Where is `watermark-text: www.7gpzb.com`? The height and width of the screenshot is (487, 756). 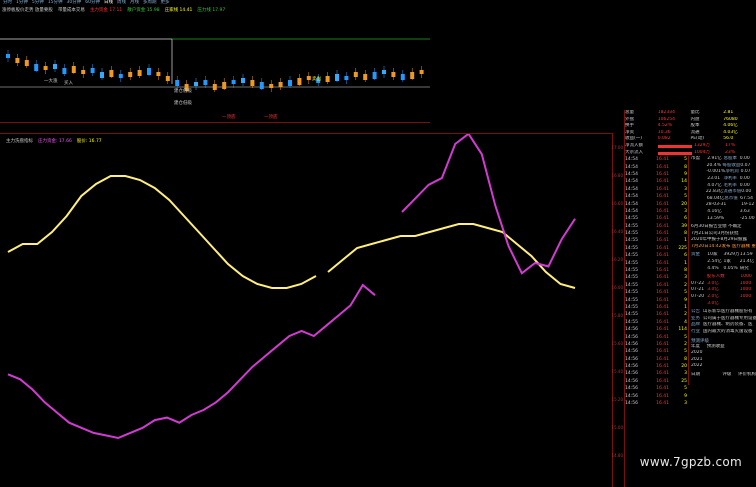
watermark-text: www.7gpzb.com is located at coordinates (690, 462).